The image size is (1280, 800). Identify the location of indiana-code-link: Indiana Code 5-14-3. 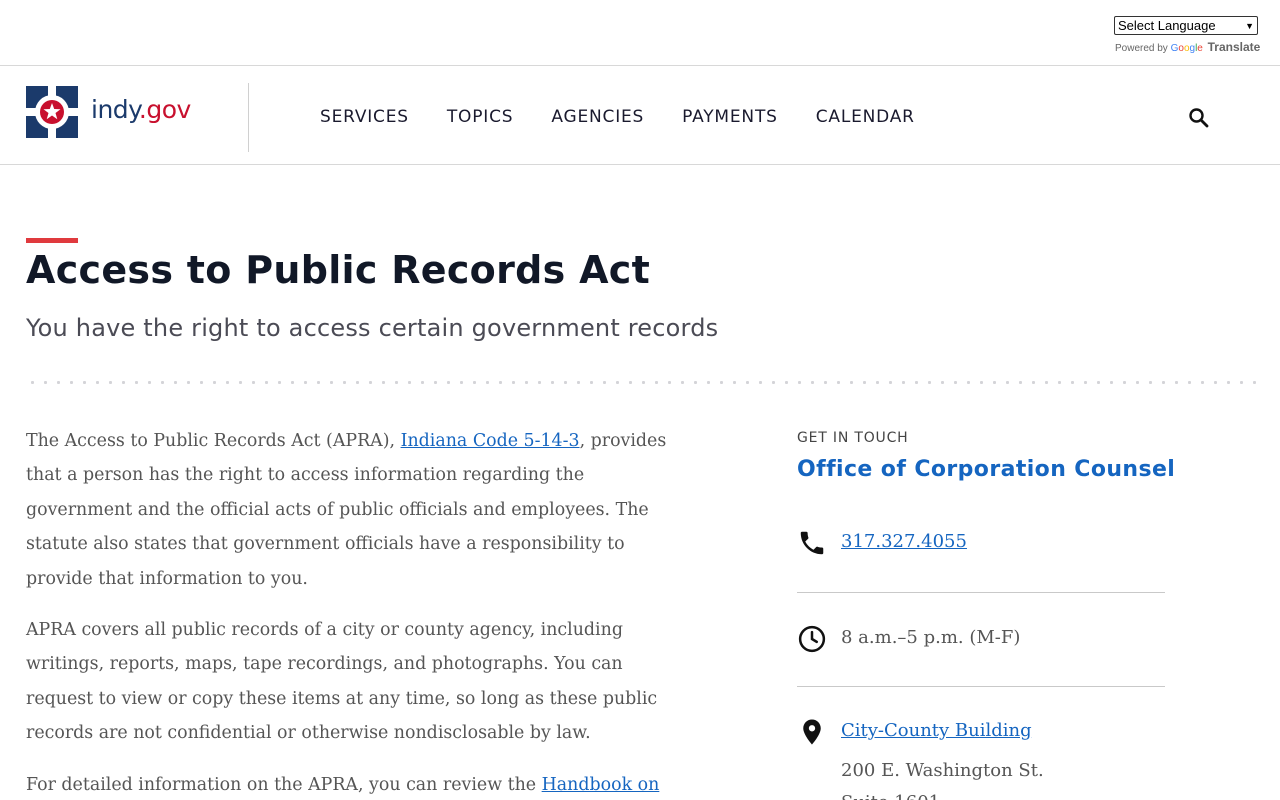
(490, 441).